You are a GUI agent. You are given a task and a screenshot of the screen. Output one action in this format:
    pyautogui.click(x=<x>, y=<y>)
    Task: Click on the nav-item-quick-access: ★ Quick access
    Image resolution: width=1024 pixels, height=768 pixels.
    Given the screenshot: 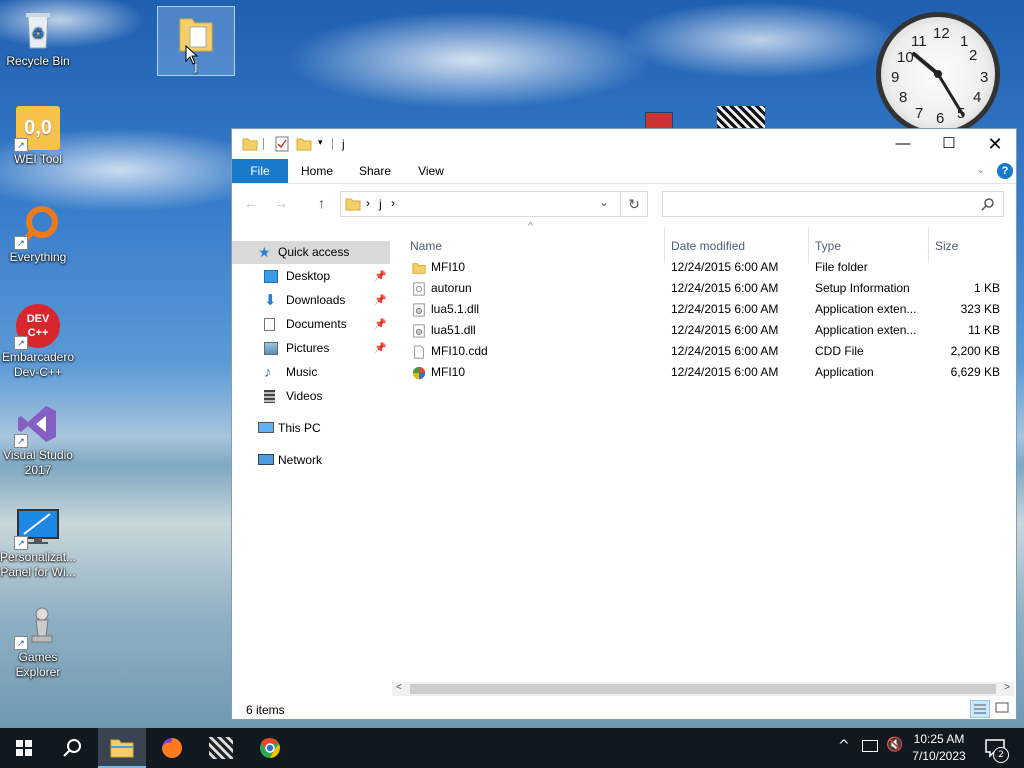 What is the action you would take?
    pyautogui.click(x=311, y=252)
    